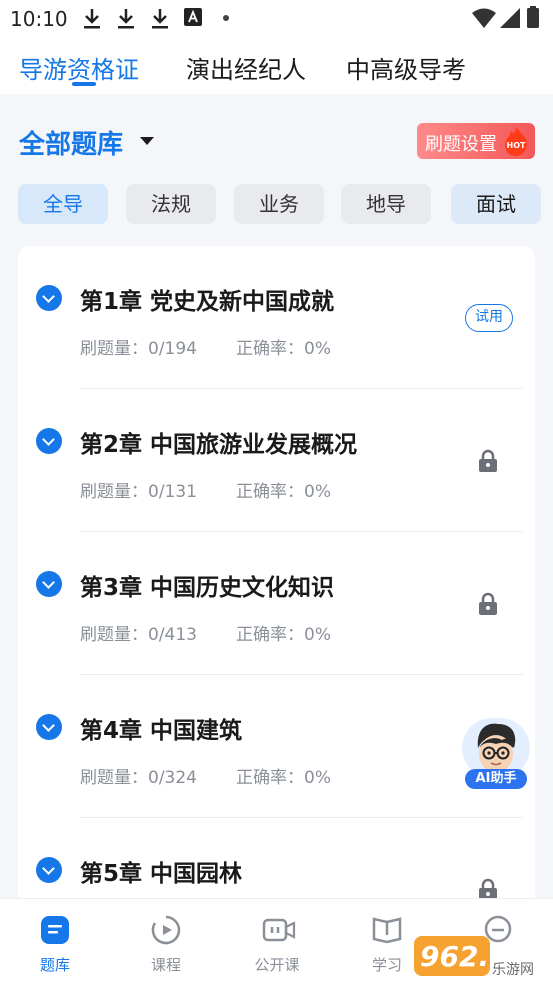 The image size is (553, 984). Describe the element at coordinates (165, 965) in the screenshot. I see `nav-label: 课程` at that location.